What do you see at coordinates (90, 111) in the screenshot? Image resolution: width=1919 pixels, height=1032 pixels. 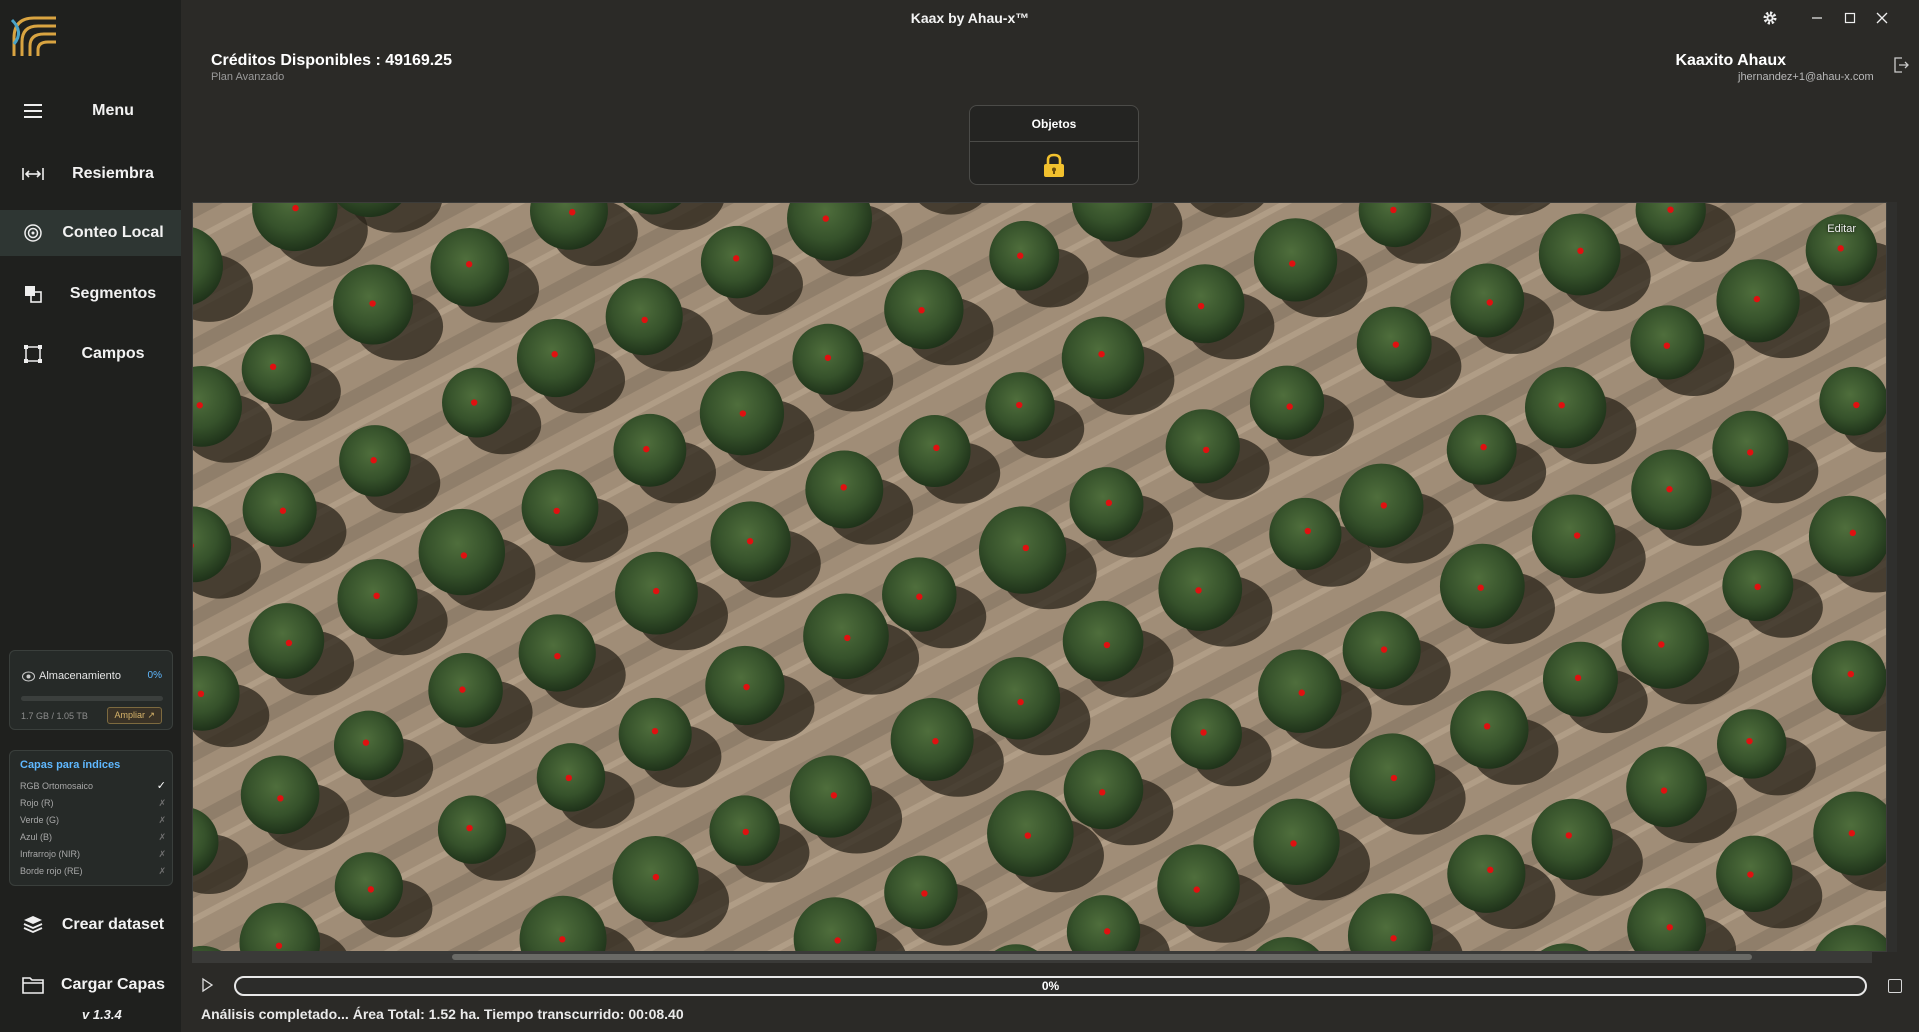 I see `sidebar-item-menu: Menu` at bounding box center [90, 111].